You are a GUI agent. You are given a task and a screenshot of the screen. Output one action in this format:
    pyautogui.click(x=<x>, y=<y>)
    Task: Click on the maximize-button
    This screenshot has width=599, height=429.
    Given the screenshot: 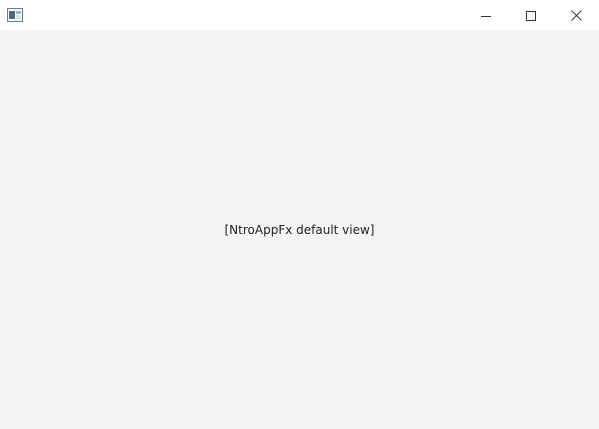 What is the action you would take?
    pyautogui.click(x=531, y=15)
    